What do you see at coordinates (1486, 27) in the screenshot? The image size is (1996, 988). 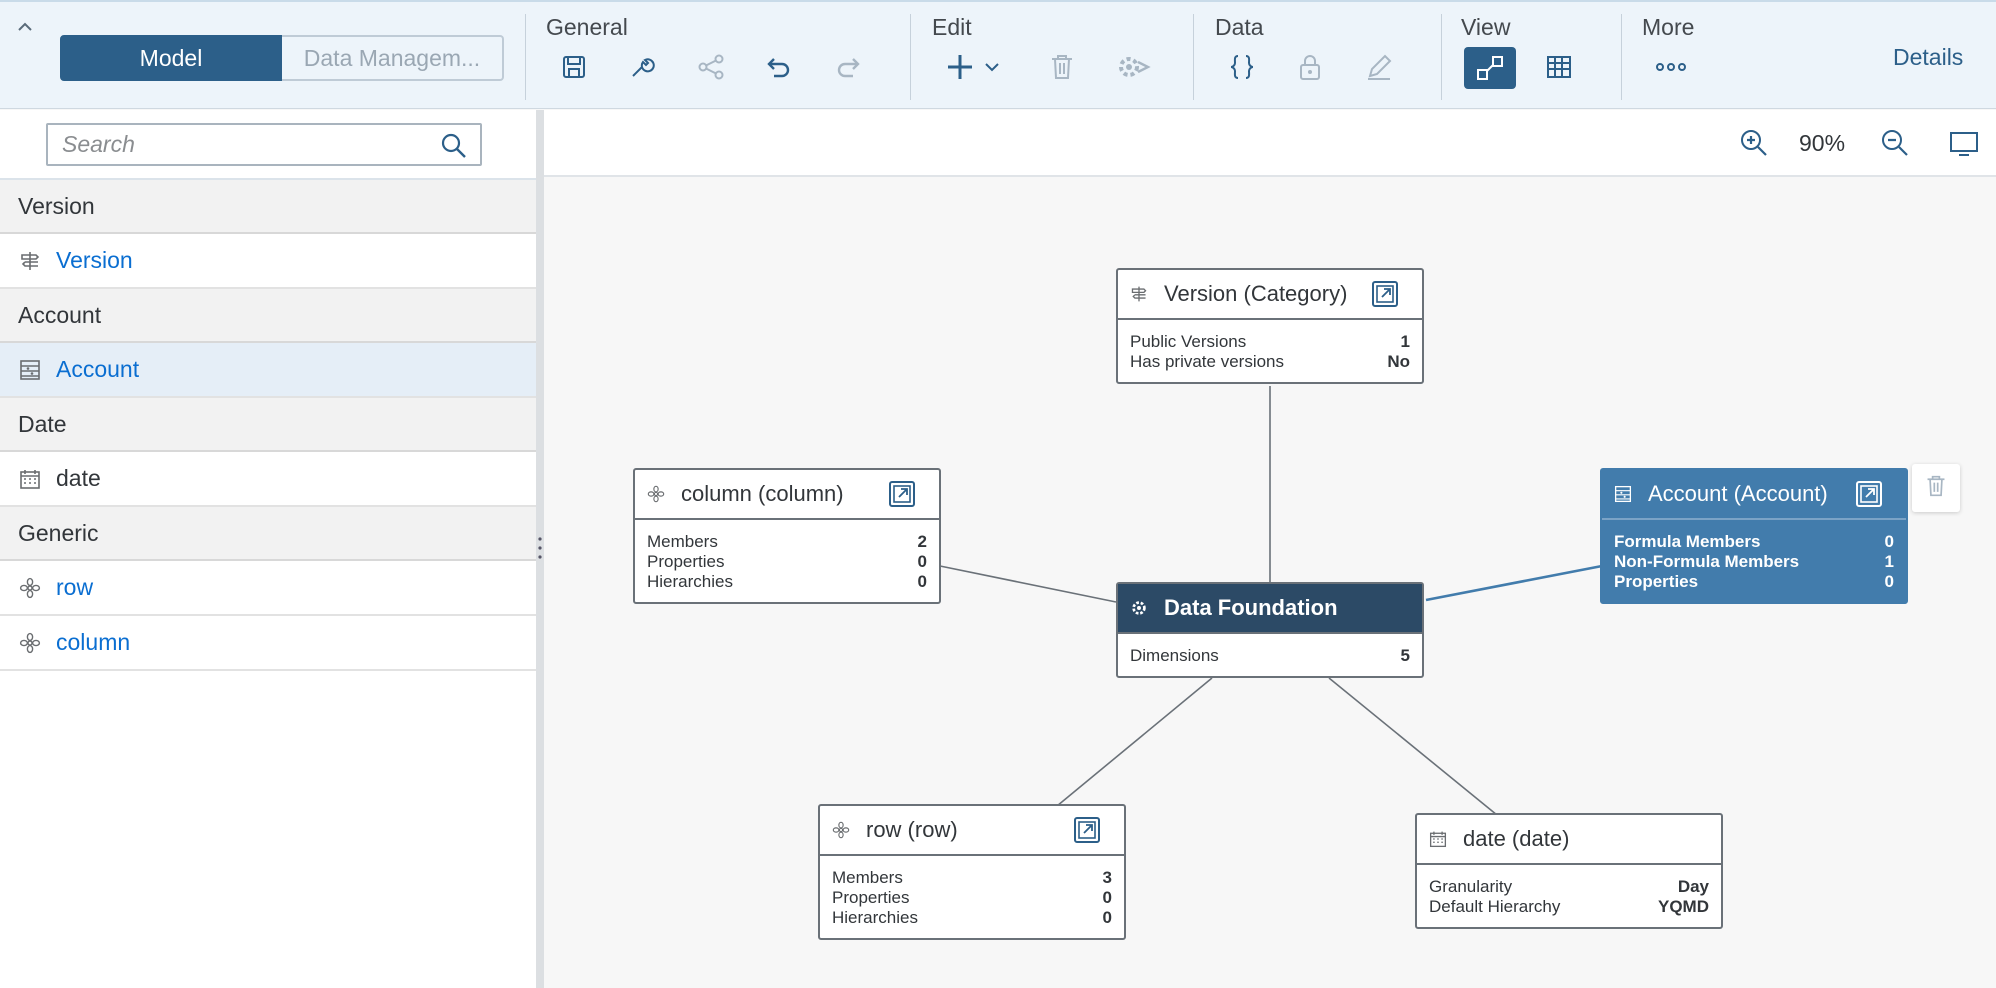 I see `group-label-view: View` at bounding box center [1486, 27].